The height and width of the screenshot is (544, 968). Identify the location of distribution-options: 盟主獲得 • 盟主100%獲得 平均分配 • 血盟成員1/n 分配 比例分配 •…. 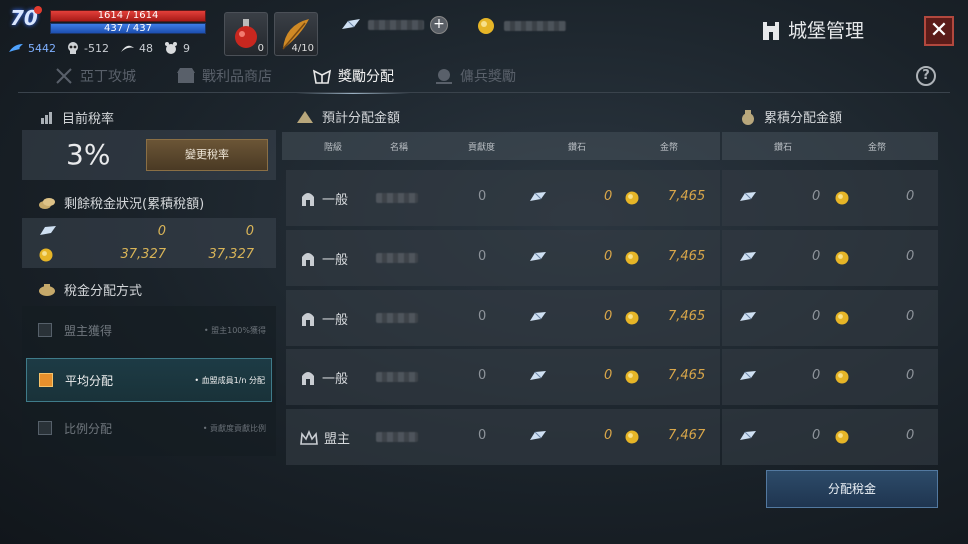
(149, 381).